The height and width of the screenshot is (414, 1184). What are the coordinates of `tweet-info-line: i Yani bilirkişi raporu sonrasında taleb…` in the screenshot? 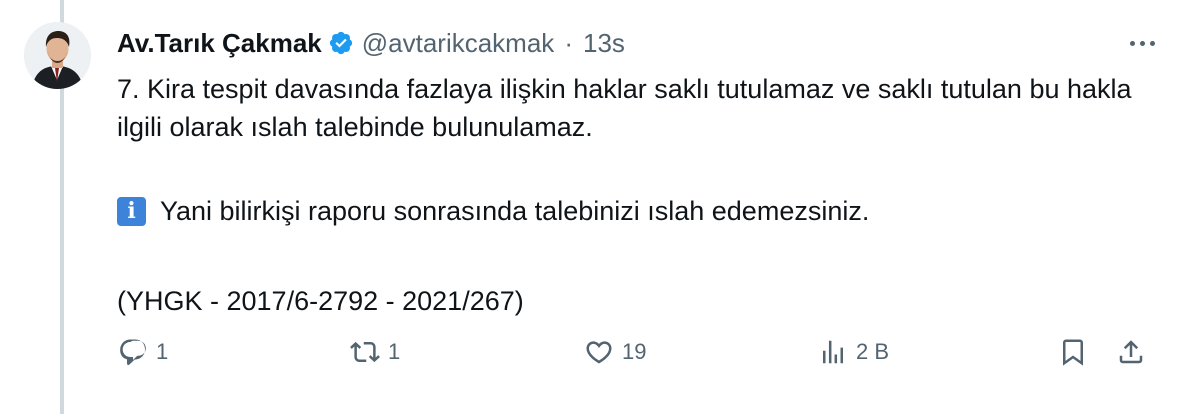 It's located at (637, 211).